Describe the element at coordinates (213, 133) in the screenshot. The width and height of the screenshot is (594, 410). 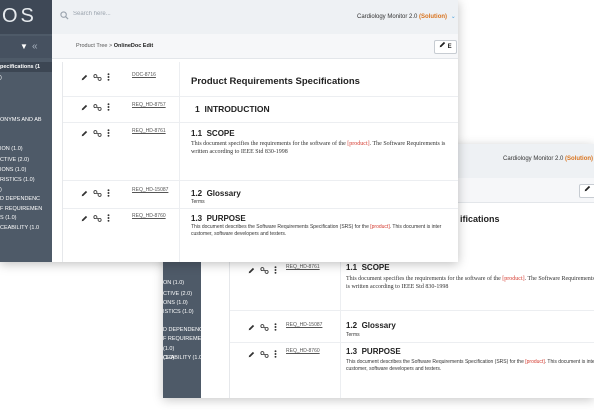
I see `section-heading: 1.1 SCOPE` at that location.